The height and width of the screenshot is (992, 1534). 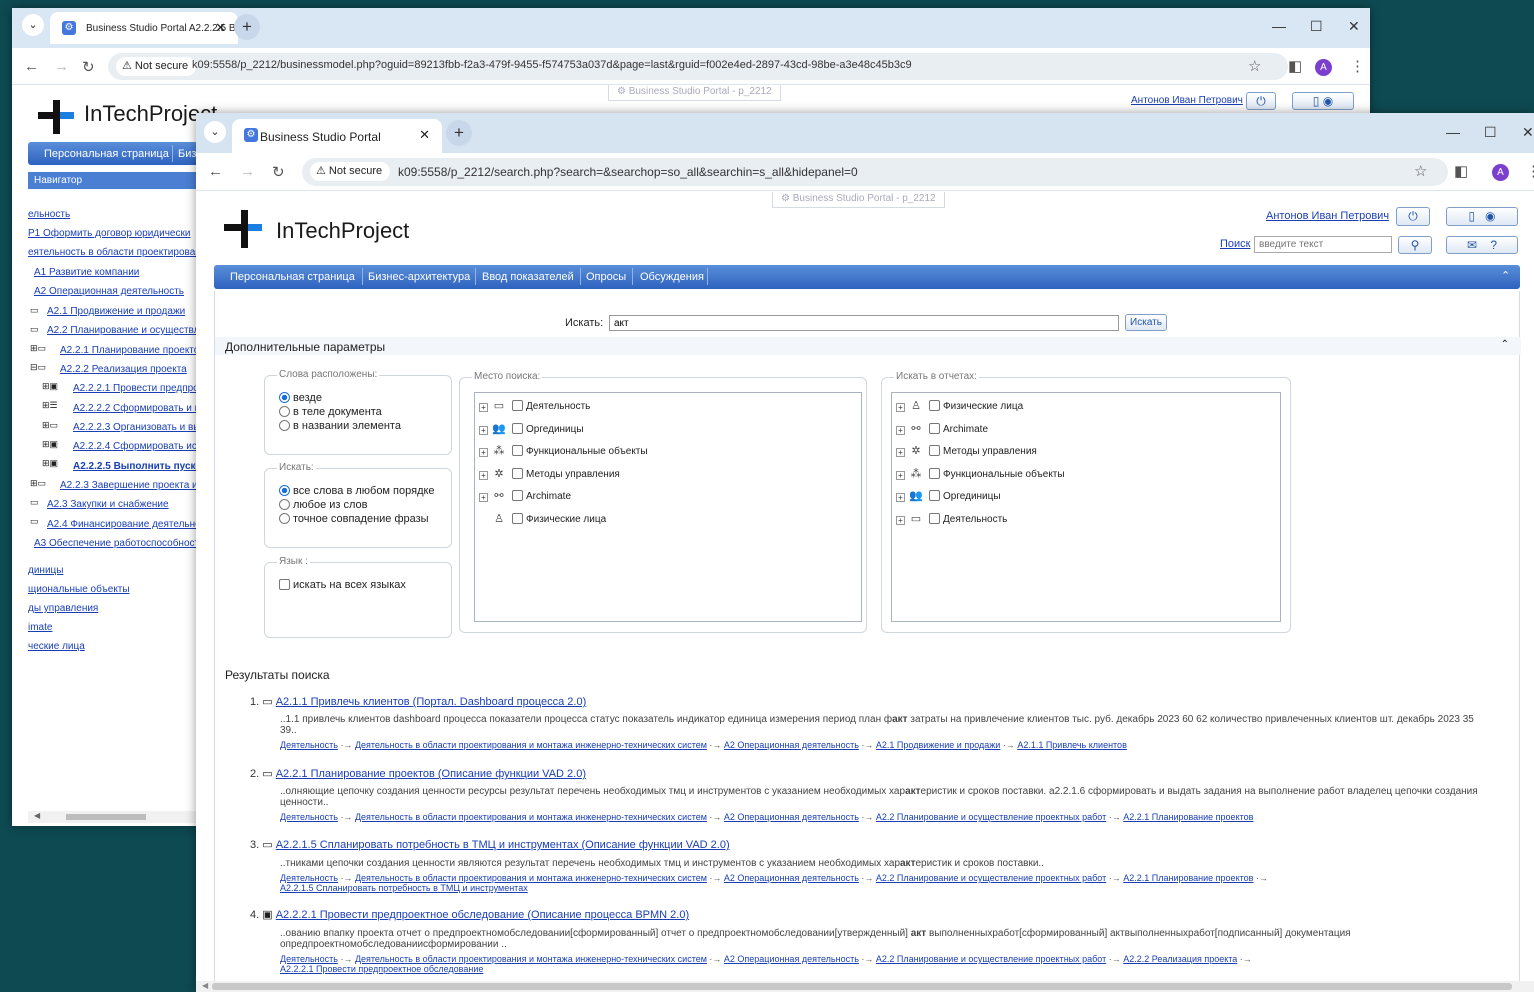 I want to click on location-item-persons: ♙ Физические лица, so click(x=542, y=518).